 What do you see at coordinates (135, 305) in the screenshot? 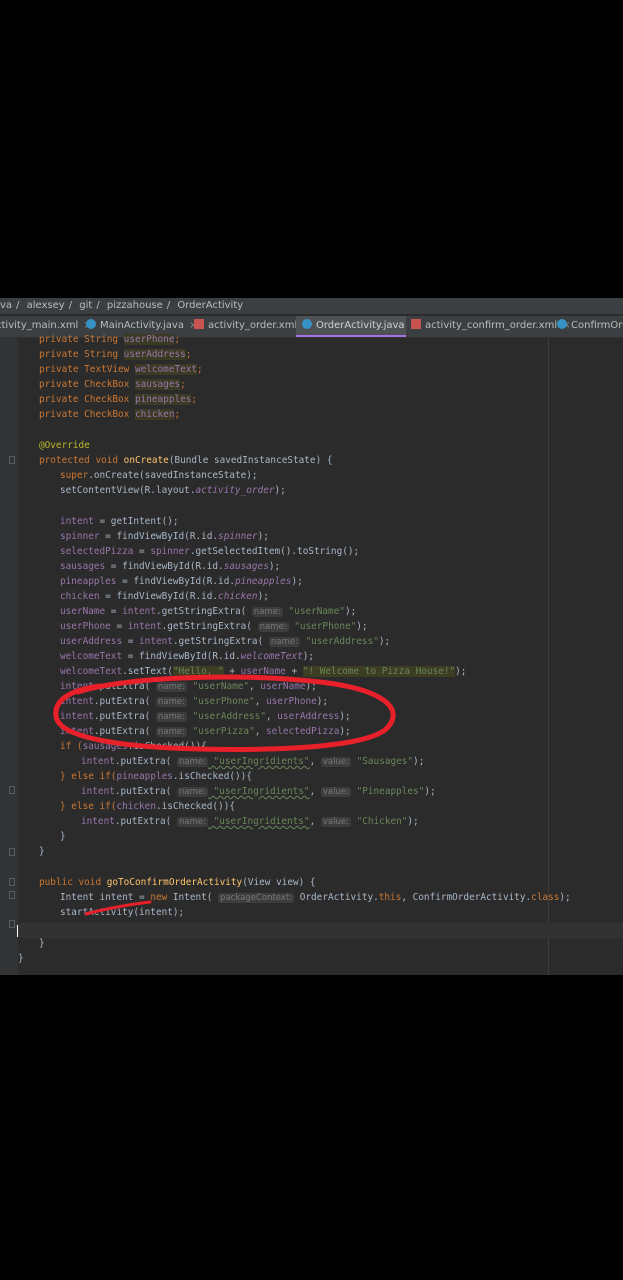
I see `breadcrumb-item: pizzahouse` at bounding box center [135, 305].